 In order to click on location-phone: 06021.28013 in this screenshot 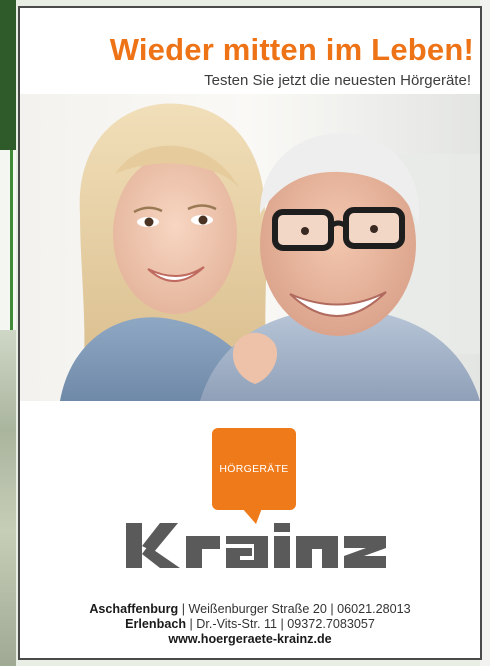, I will do `click(374, 609)`.